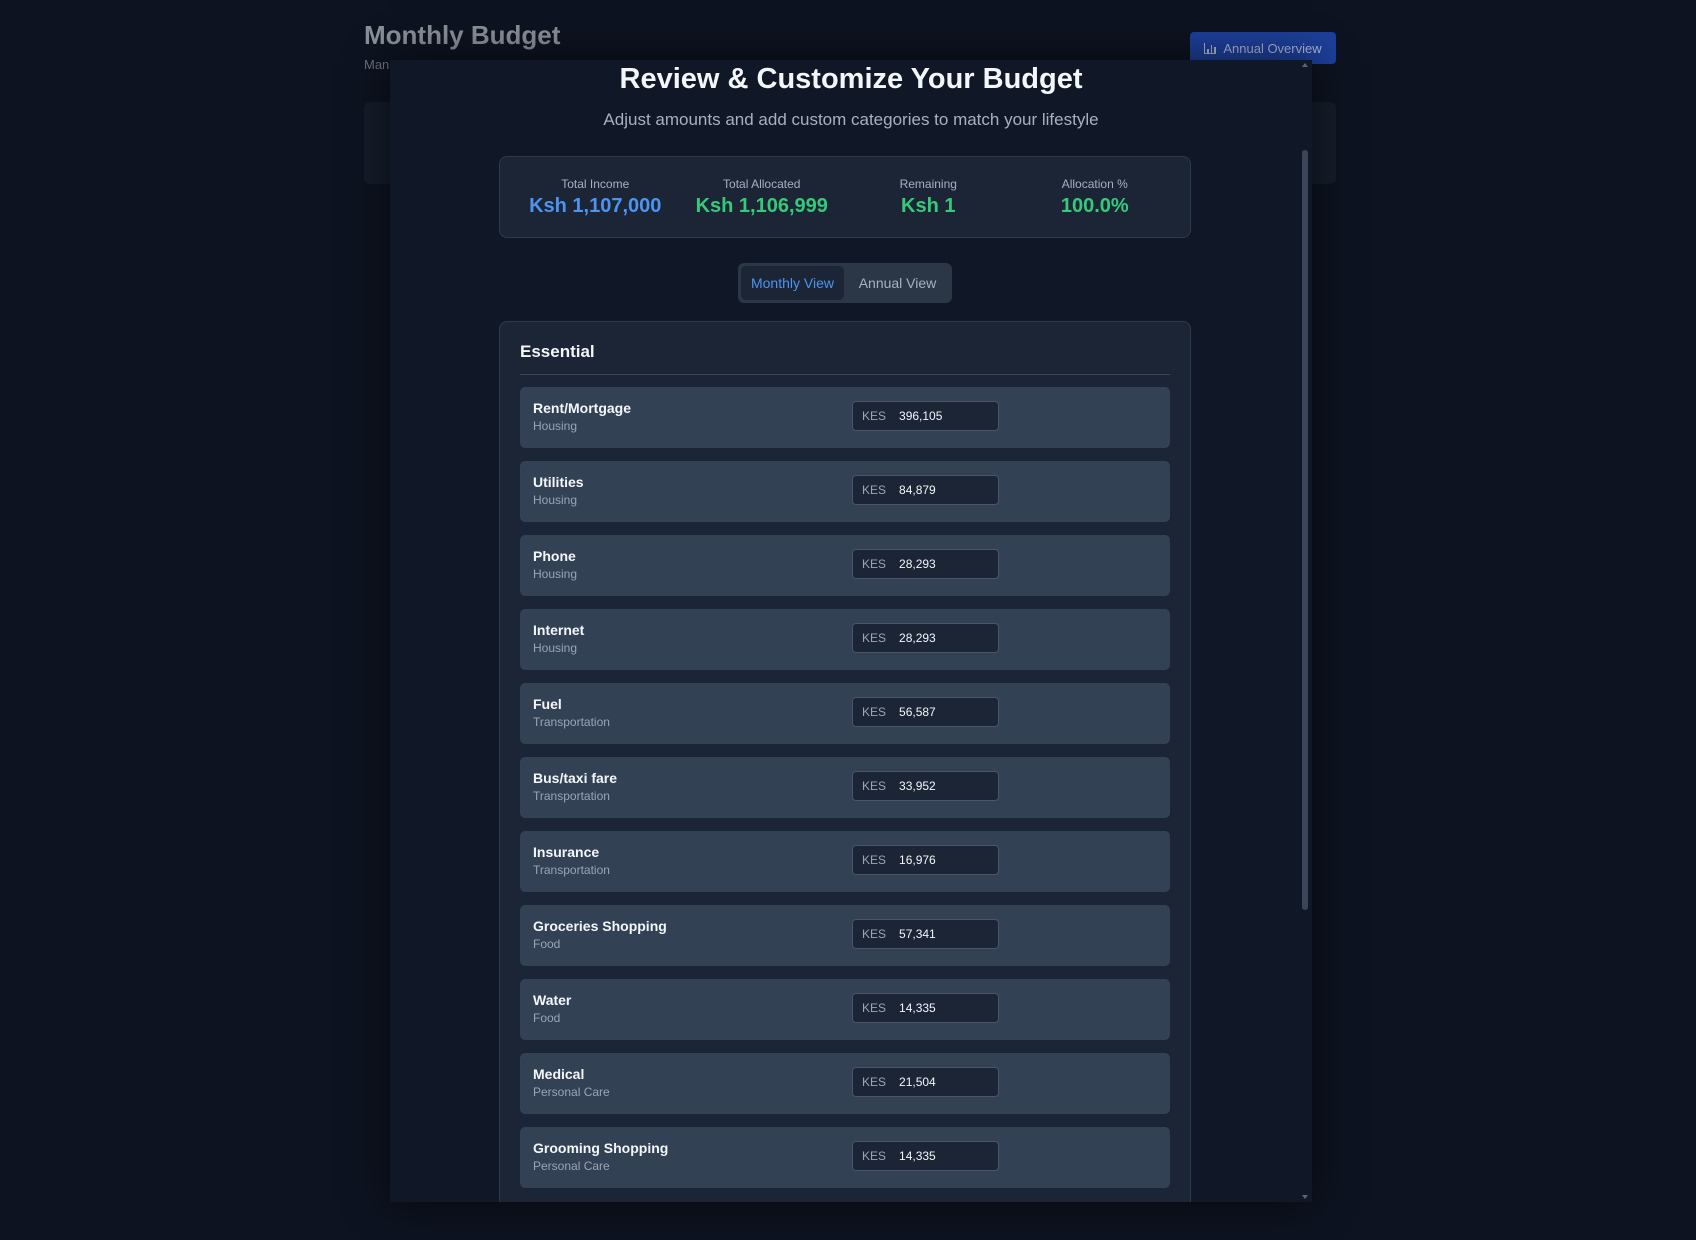 This screenshot has height=1240, width=1696. I want to click on budget-item-row: Water Food KES 14,335, so click(845, 1009).